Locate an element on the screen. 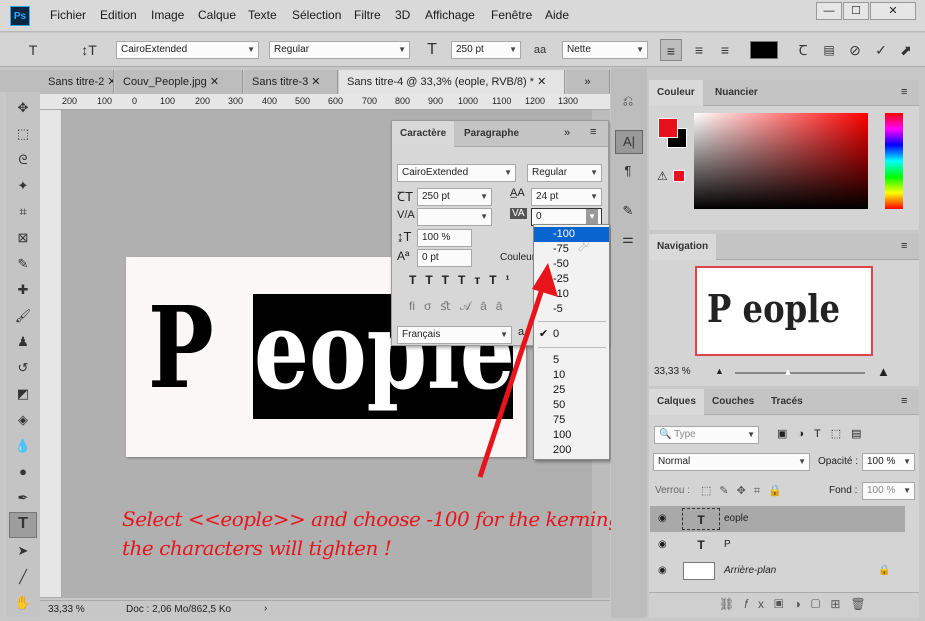 Image resolution: width=925 pixels, height=621 pixels. menu-image: Image is located at coordinates (167, 15).